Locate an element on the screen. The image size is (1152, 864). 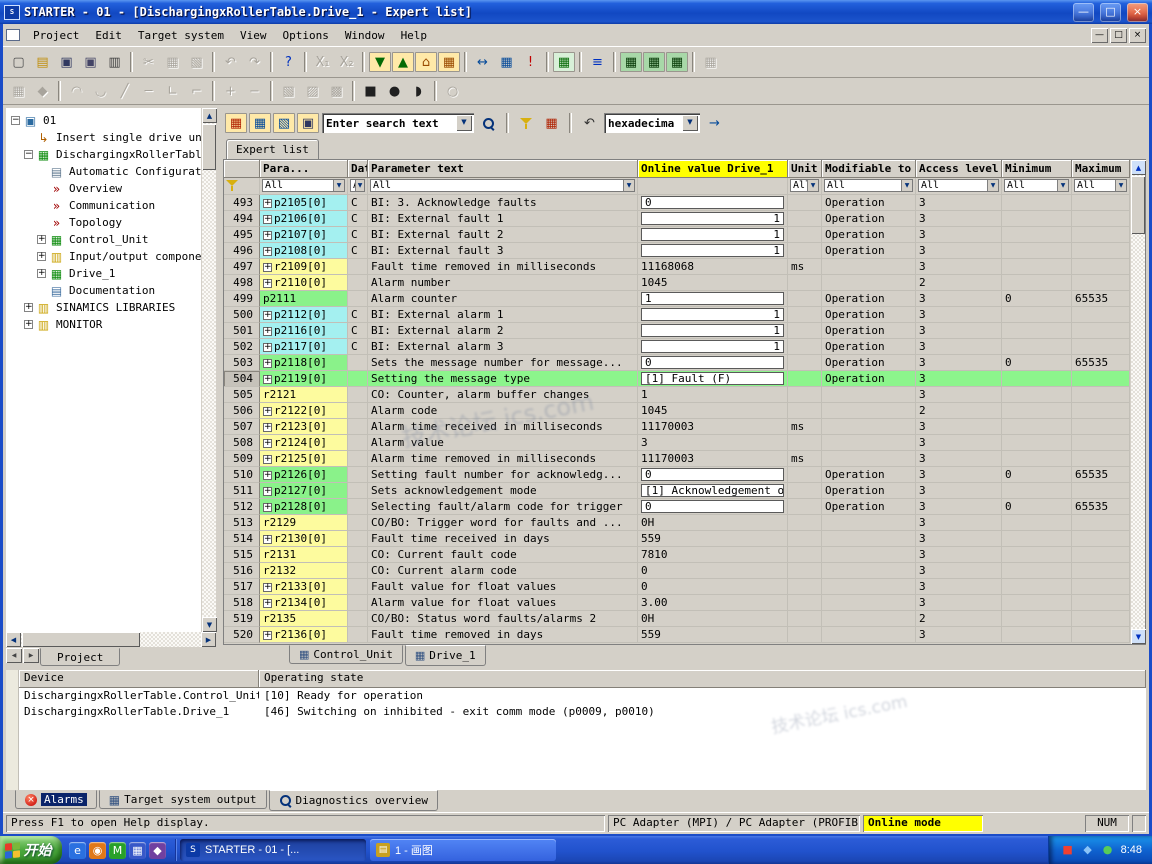
tree-item-overview: » Overview is located at coordinates (104, 188).